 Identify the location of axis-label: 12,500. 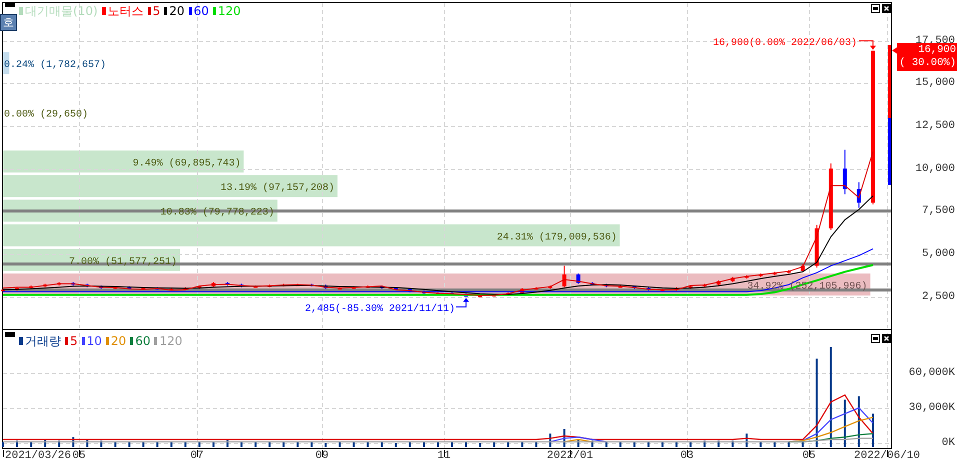
(935, 125).